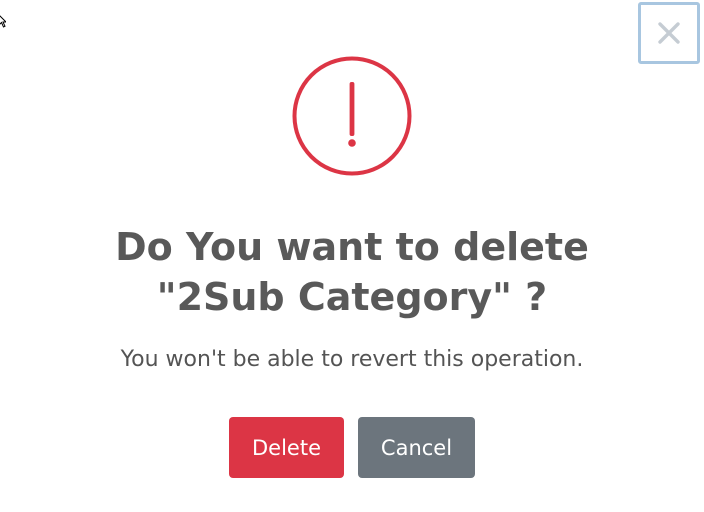 Image resolution: width=704 pixels, height=512 pixels. I want to click on warning-exclamation-icon, so click(352, 116).